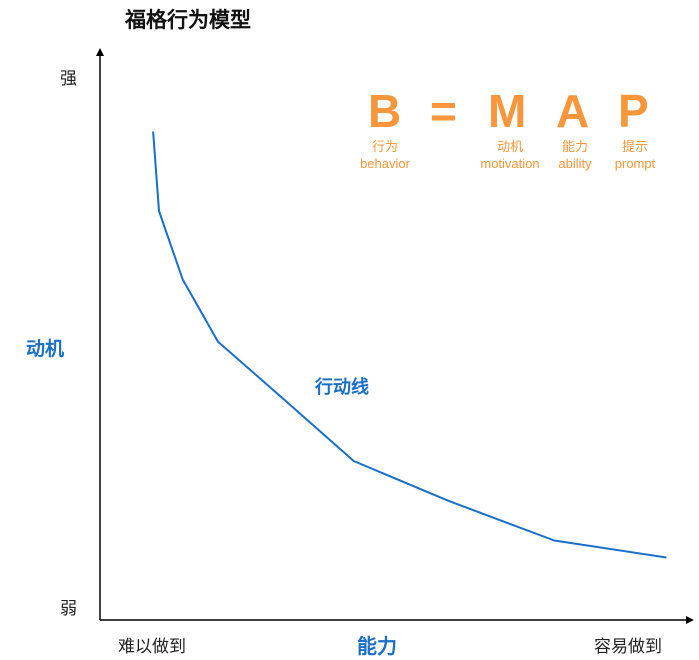  I want to click on formula-letter-m: M, so click(507, 111).